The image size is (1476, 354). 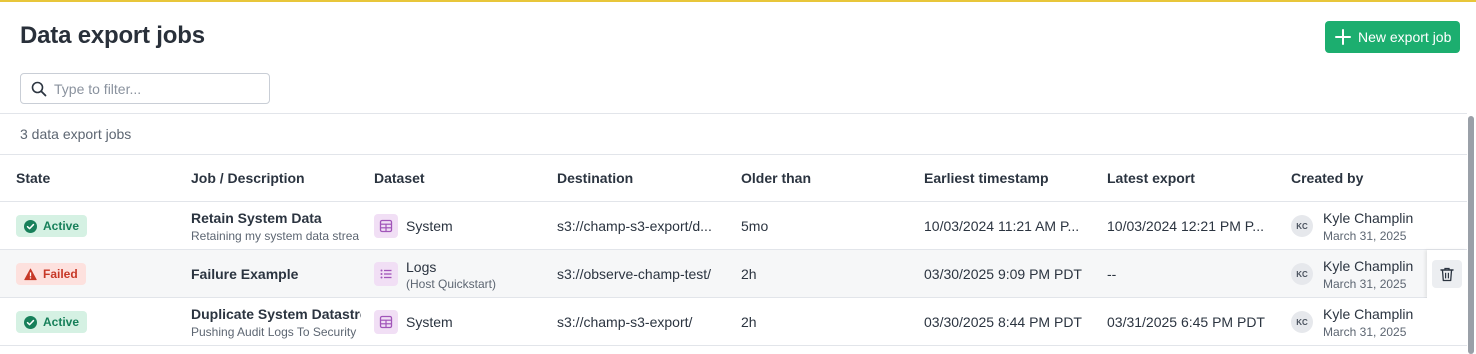 What do you see at coordinates (625, 322) in the screenshot?
I see `destination: s3://champ-s3-export/` at bounding box center [625, 322].